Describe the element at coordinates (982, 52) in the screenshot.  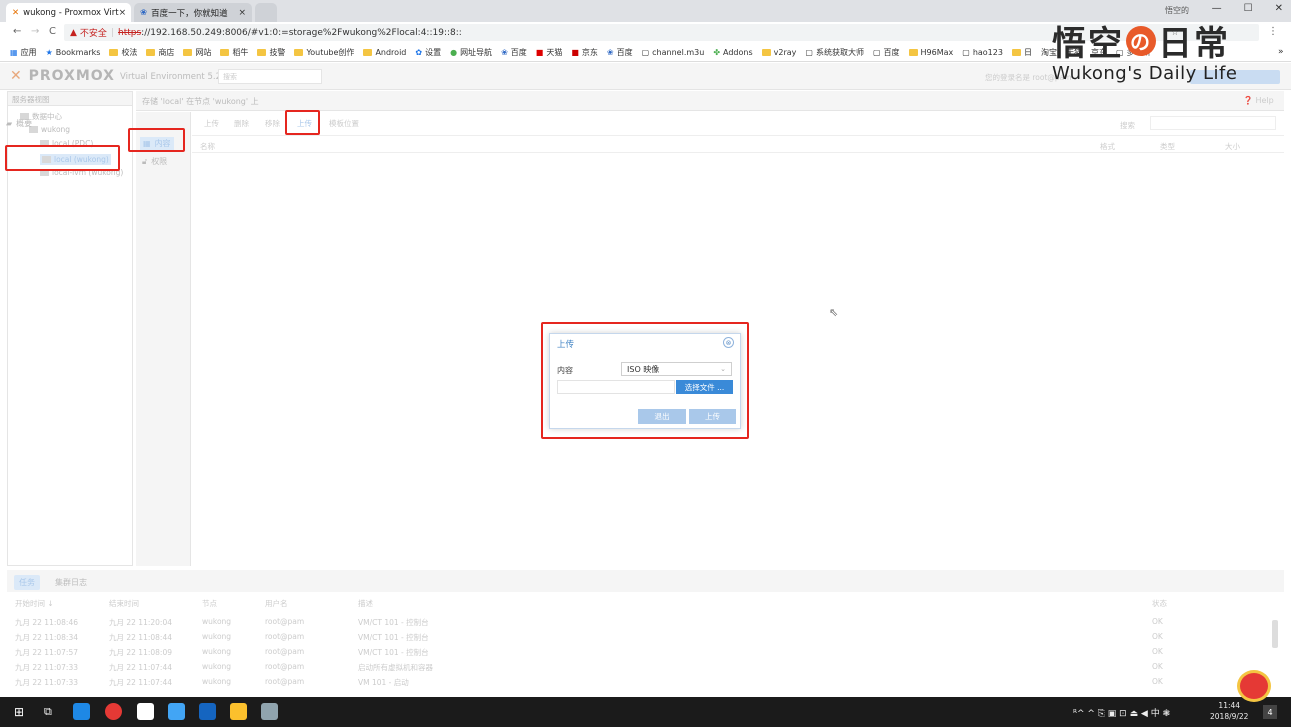
I see `bookmark-item: ▢ hao123` at that location.